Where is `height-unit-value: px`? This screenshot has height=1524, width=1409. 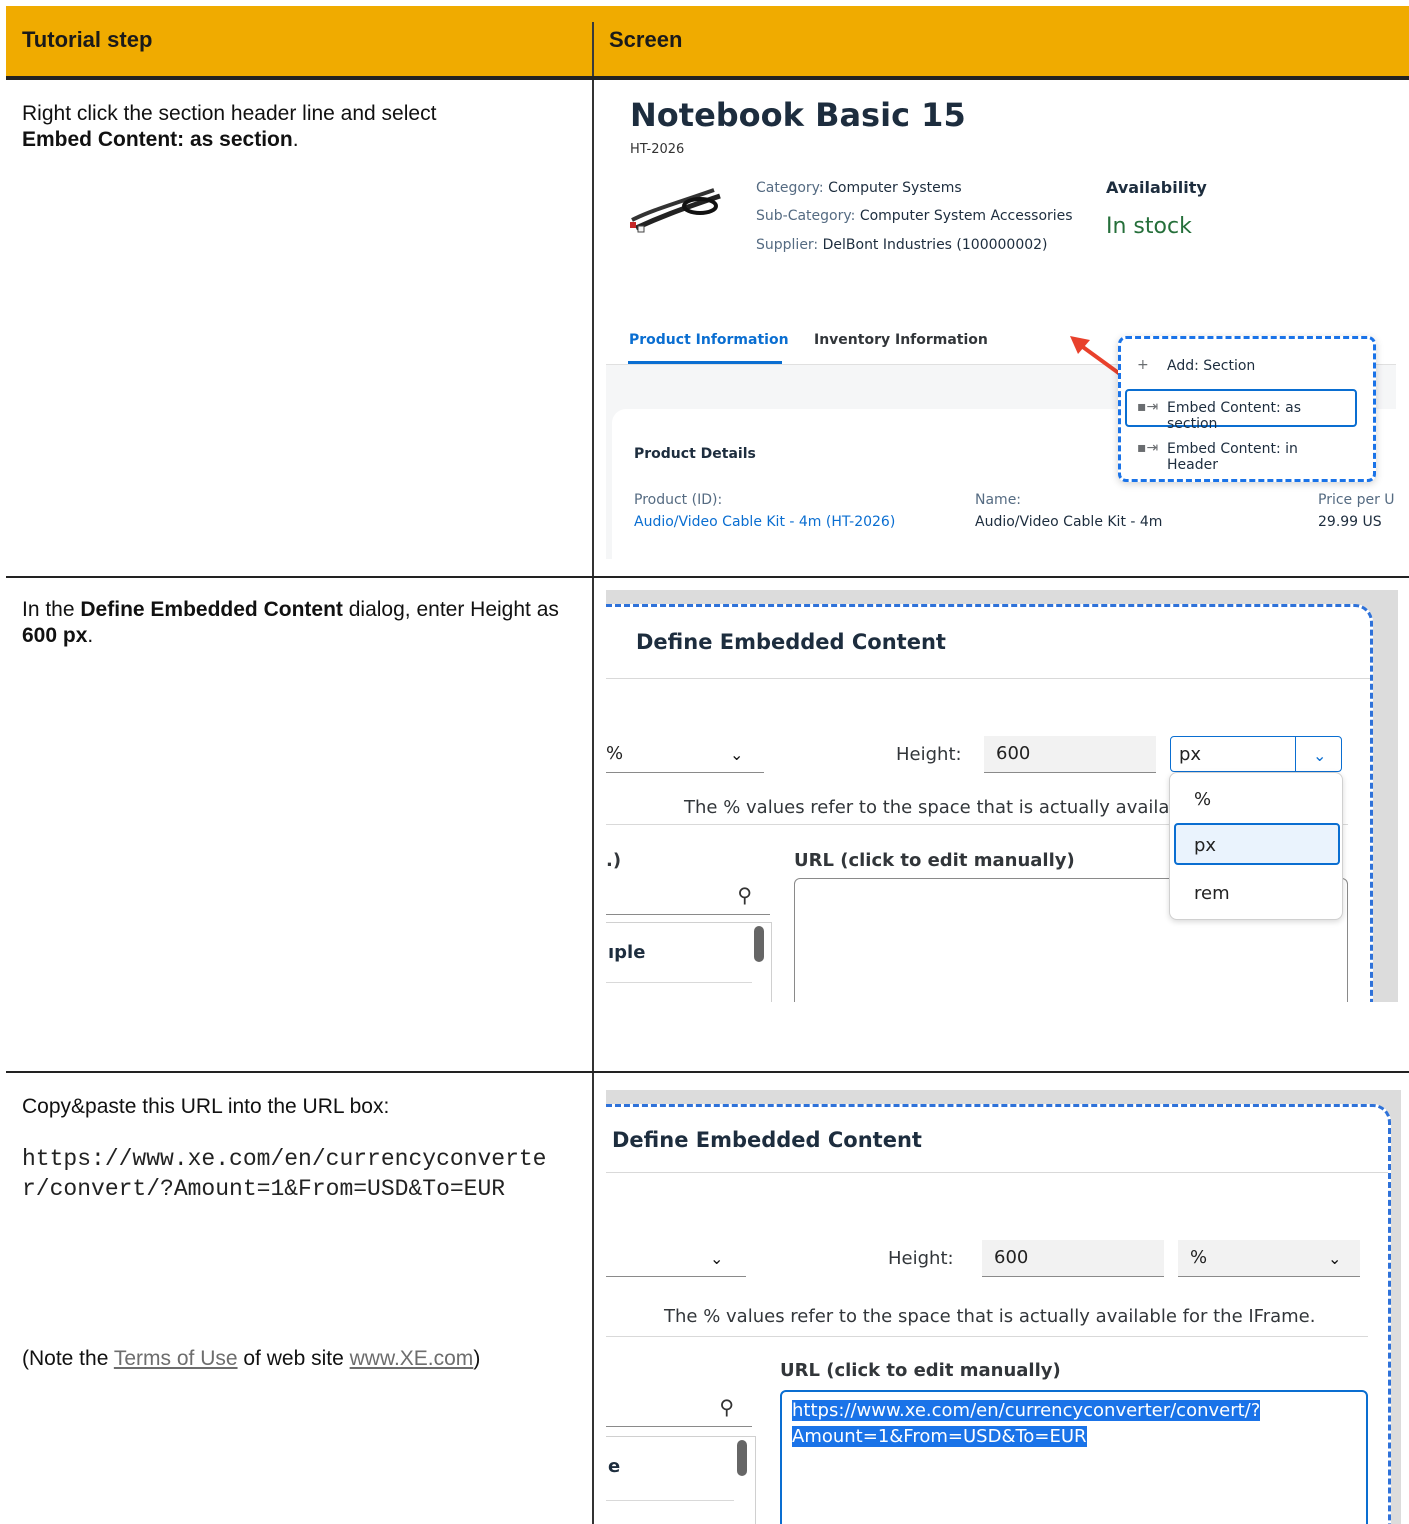
height-unit-value: px is located at coordinates (1190, 754).